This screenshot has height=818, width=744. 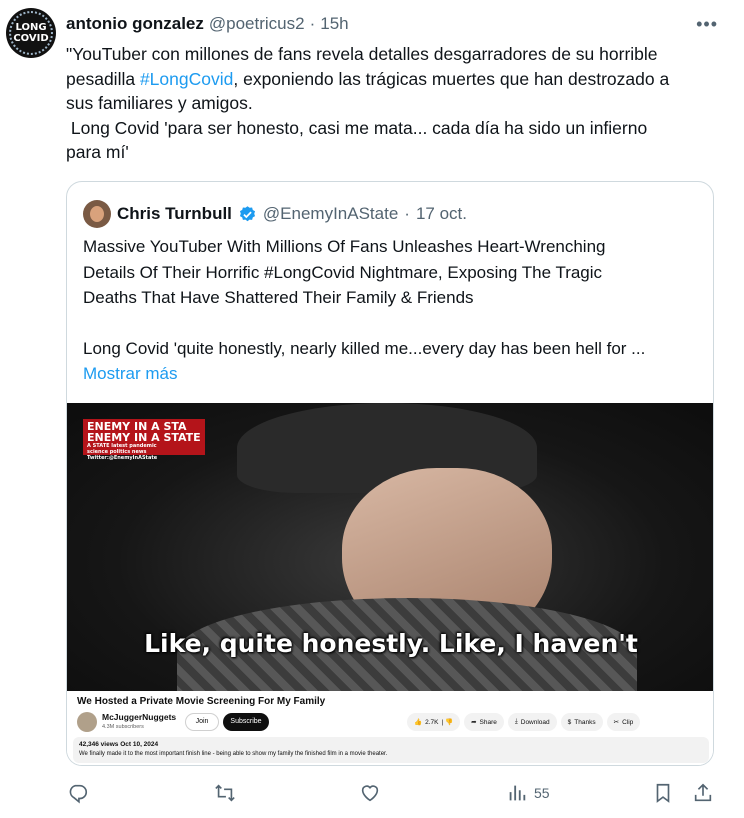 What do you see at coordinates (257, 24) in the screenshot?
I see `author-handle: @poetricus2` at bounding box center [257, 24].